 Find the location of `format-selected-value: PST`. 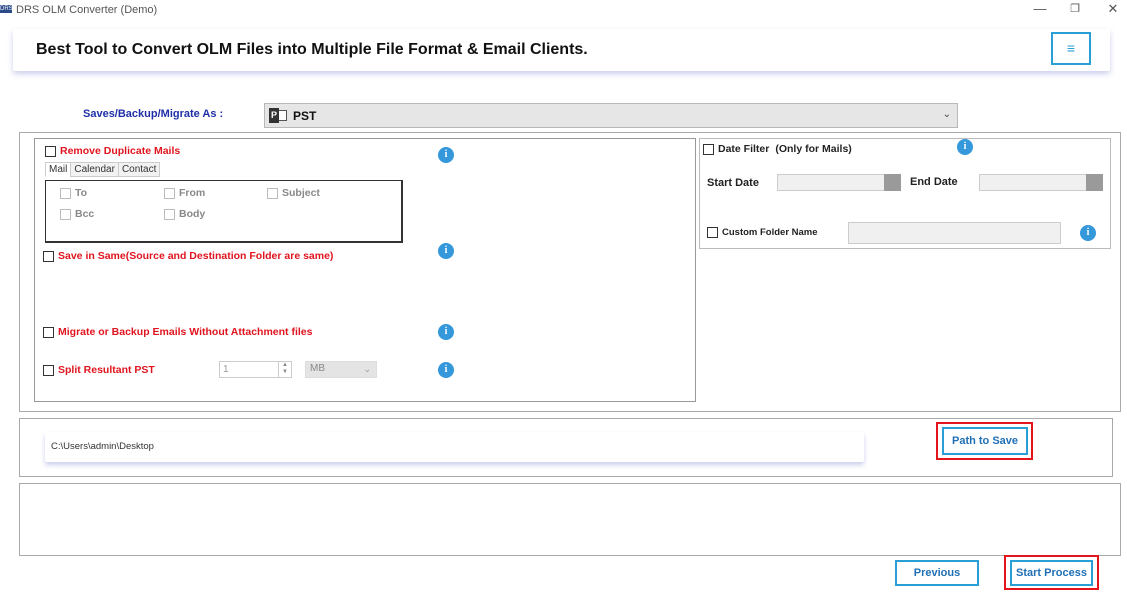

format-selected-value: PST is located at coordinates (305, 116).